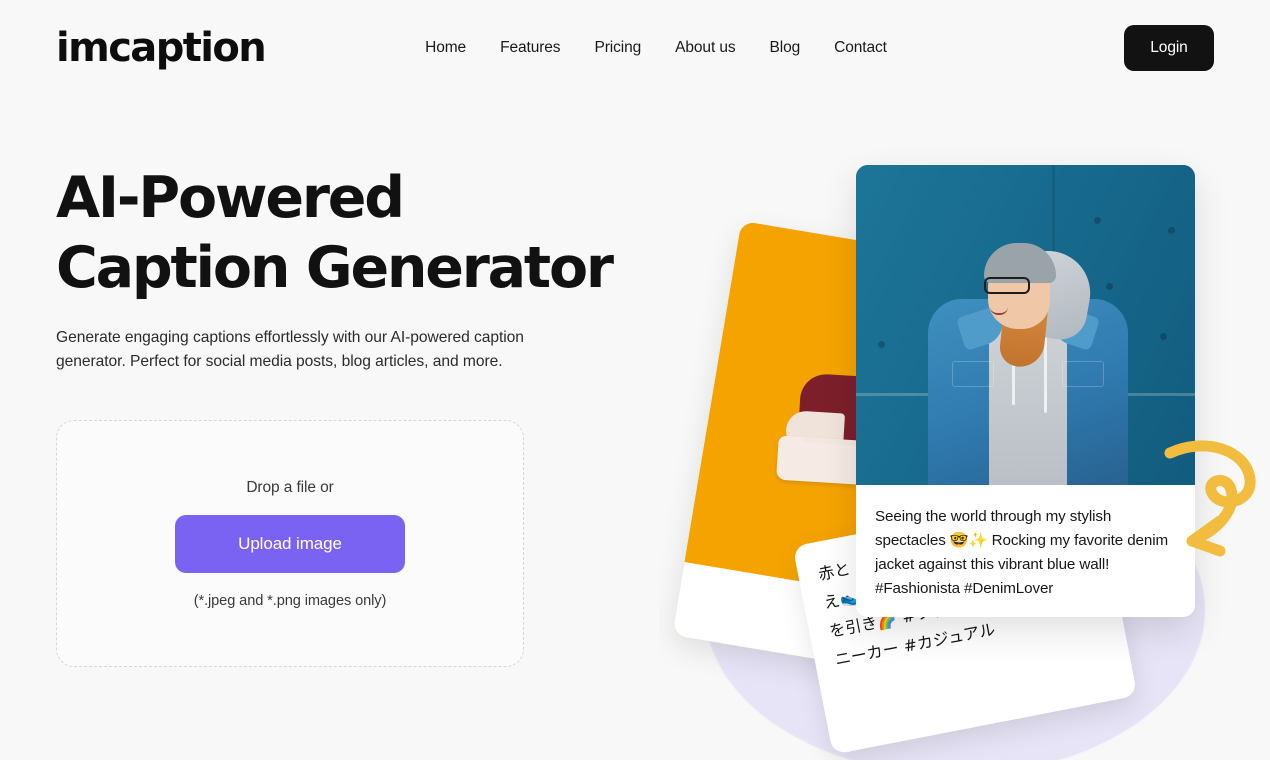 The image size is (1270, 760). Describe the element at coordinates (530, 48) in the screenshot. I see `nav-link-features: Features` at that location.